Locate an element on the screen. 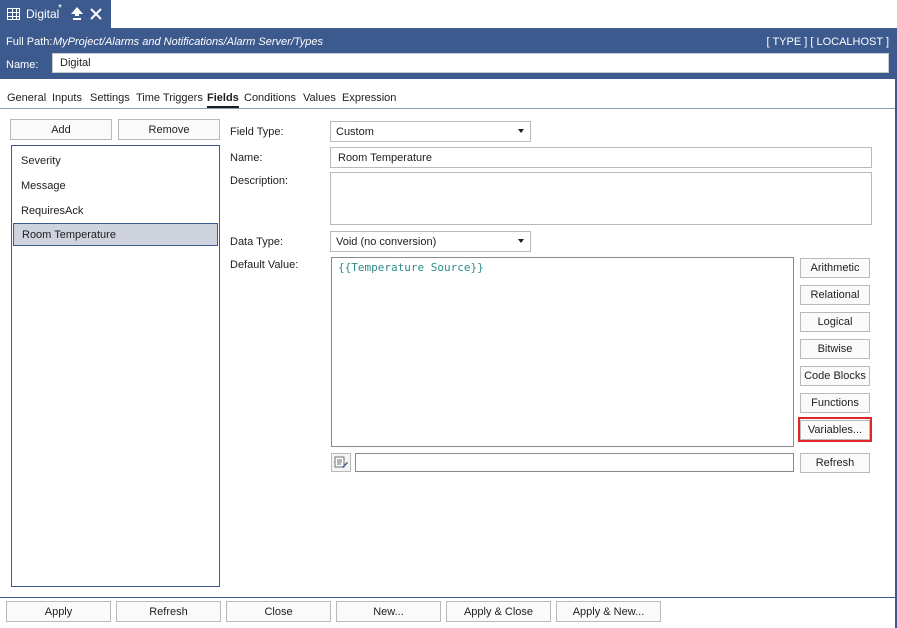  tab-values: Values is located at coordinates (319, 98).